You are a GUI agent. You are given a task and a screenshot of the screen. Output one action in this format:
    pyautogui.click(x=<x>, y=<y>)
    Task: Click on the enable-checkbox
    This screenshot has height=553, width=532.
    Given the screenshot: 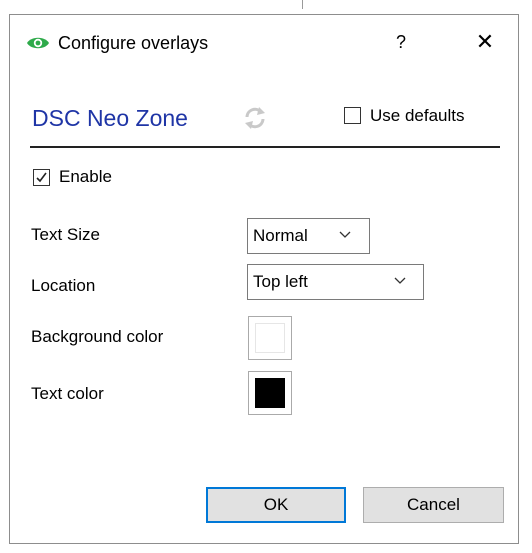 What is the action you would take?
    pyautogui.click(x=41, y=177)
    